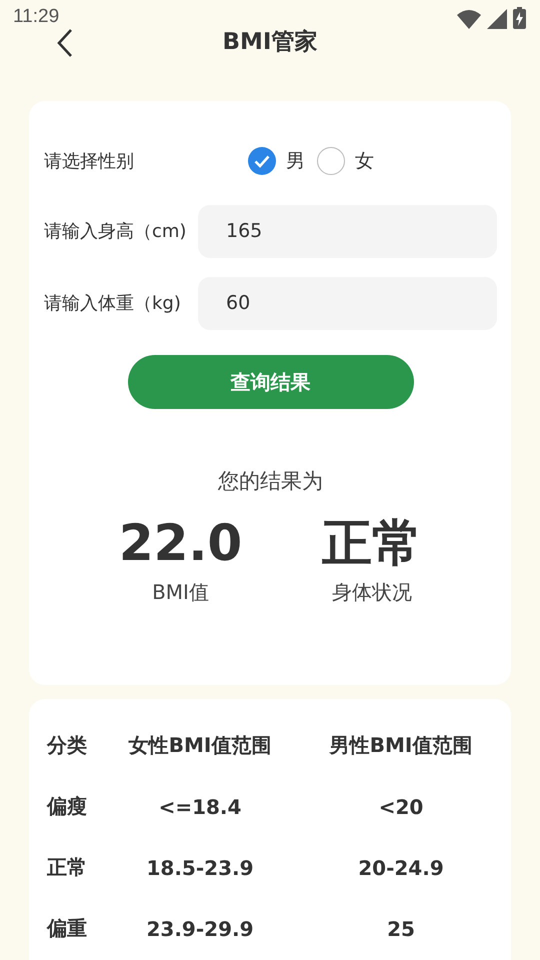  I want to click on radio-icon, so click(331, 161).